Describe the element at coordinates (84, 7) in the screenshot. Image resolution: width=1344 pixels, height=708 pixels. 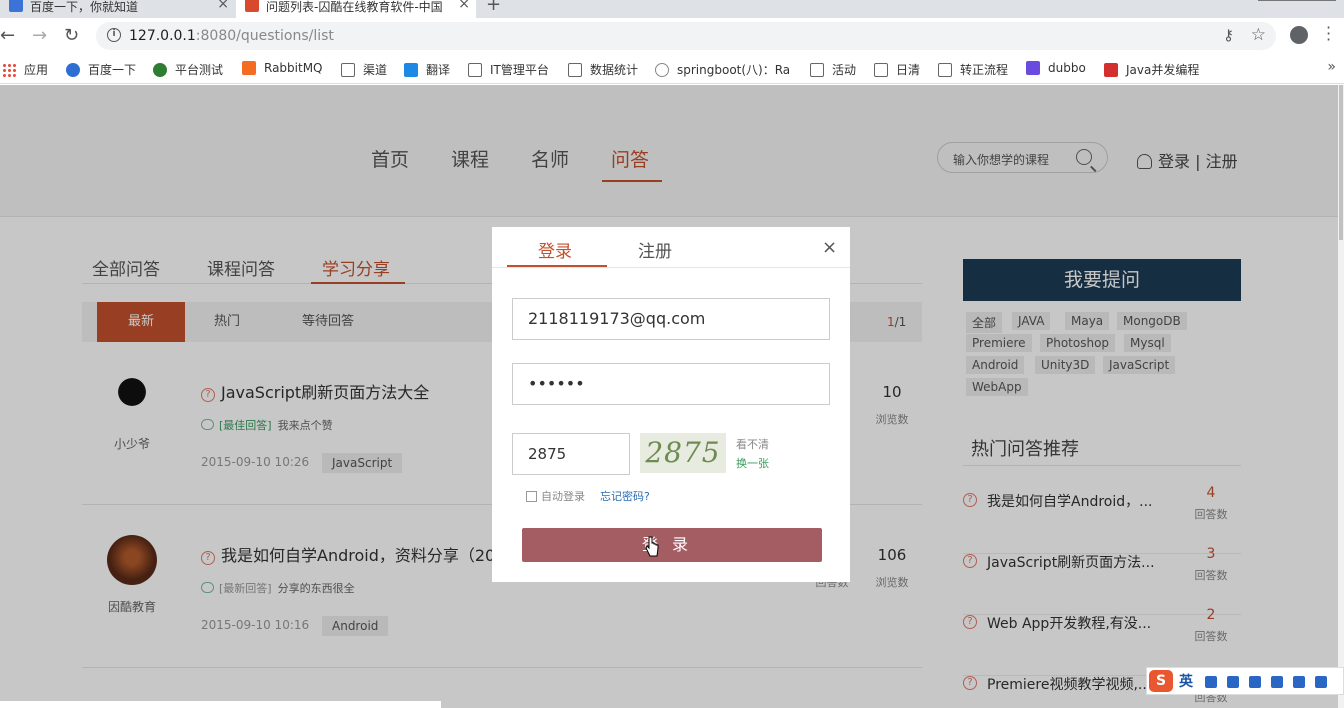
I see `tab-title: 百度一下，你就知道` at that location.